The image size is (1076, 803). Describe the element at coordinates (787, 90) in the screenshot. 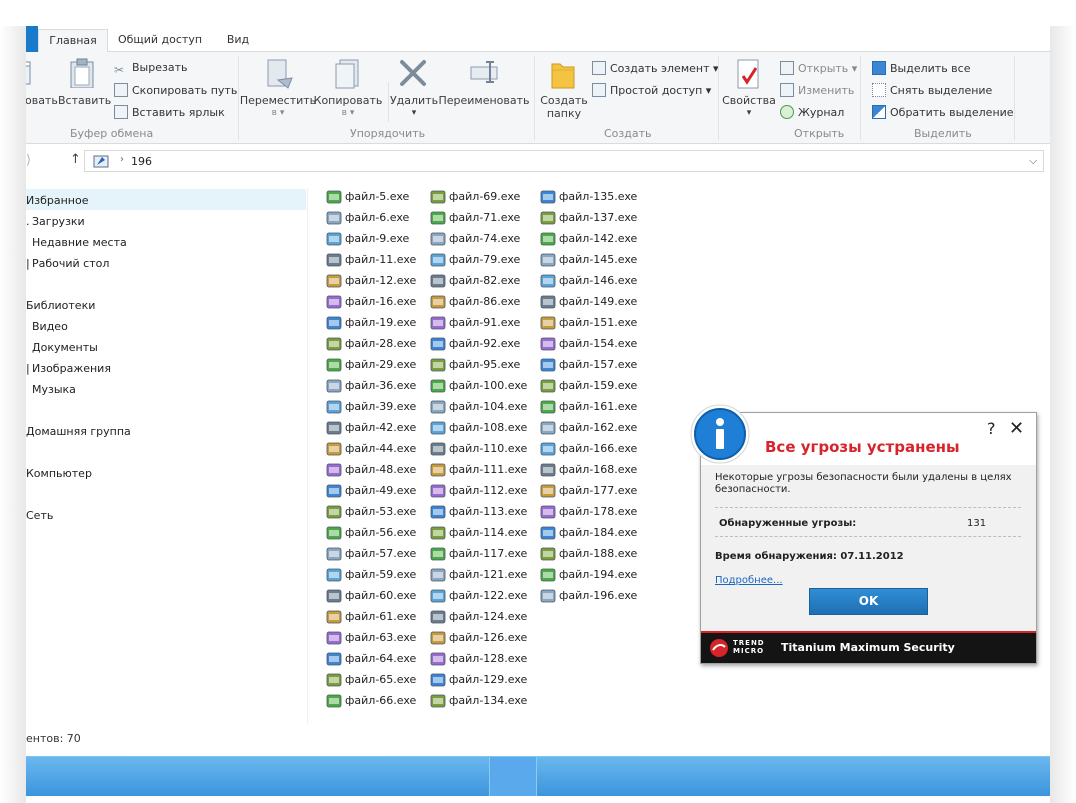

I see `edit-icon` at that location.